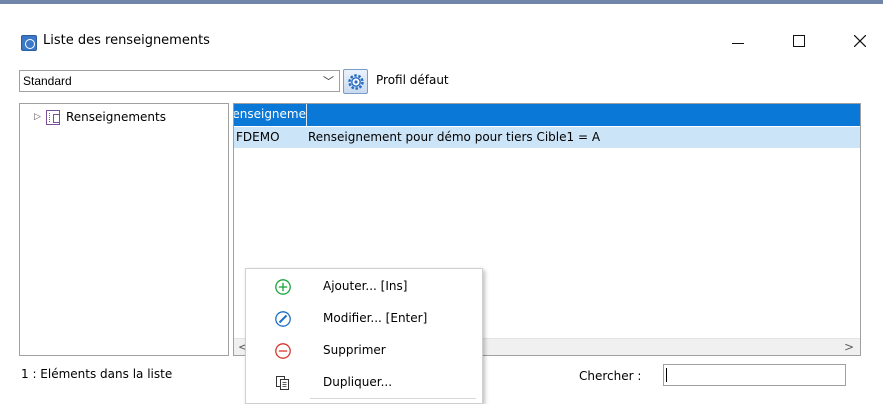 The image size is (883, 404). I want to click on profile-settings-button, so click(355, 81).